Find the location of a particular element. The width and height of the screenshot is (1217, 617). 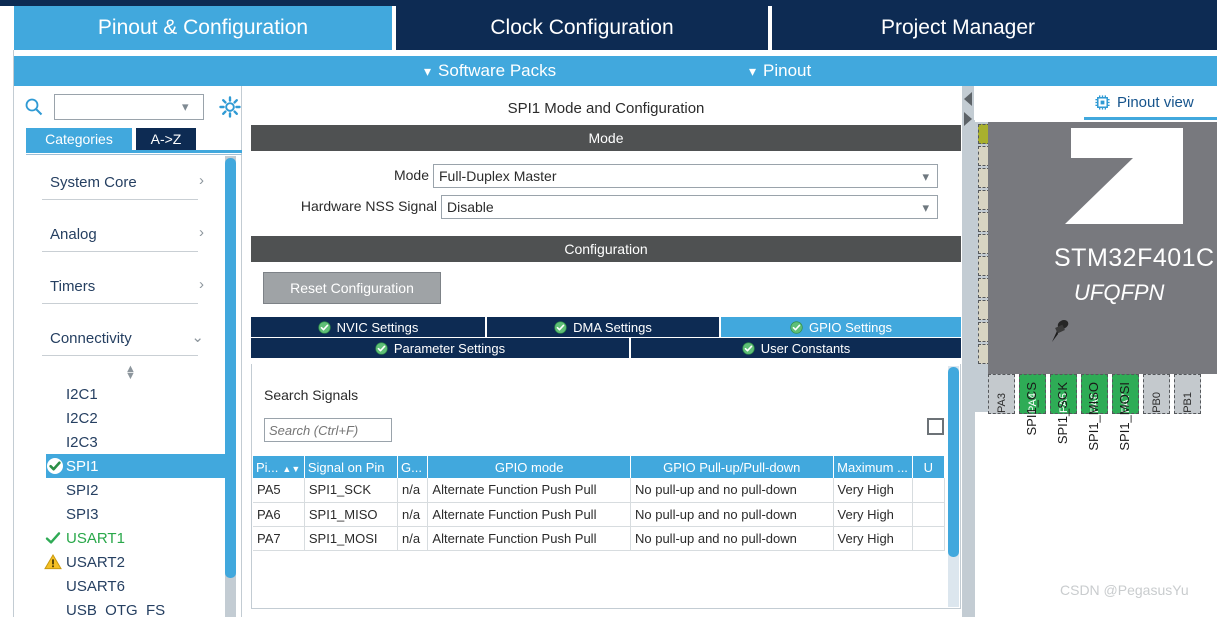

pinout-menu-label: Pinout is located at coordinates (787, 70).